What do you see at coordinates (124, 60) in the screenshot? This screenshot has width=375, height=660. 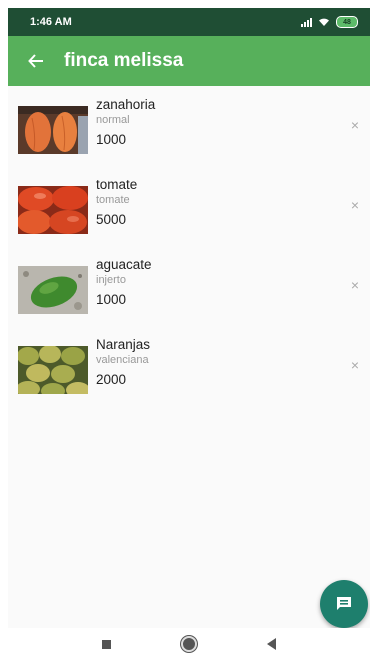 I see `page-title: finca melissa` at bounding box center [124, 60].